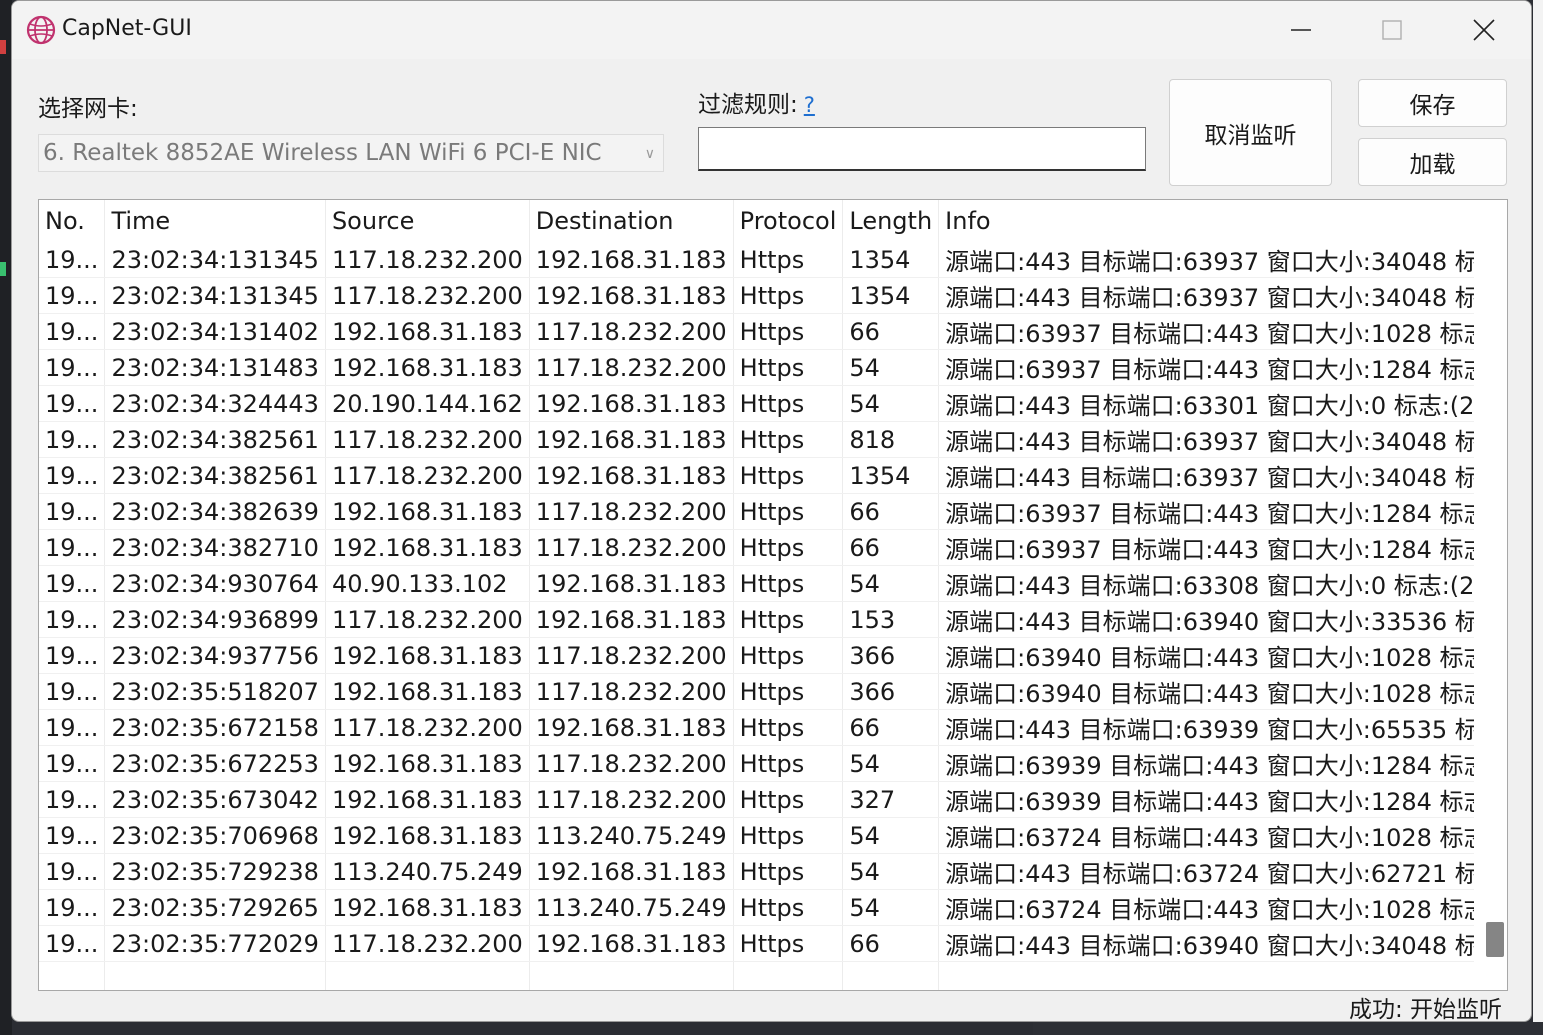 Image resolution: width=1543 pixels, height=1035 pixels. Describe the element at coordinates (1250, 132) in the screenshot. I see `cancel-capture-button: 取消监听` at that location.